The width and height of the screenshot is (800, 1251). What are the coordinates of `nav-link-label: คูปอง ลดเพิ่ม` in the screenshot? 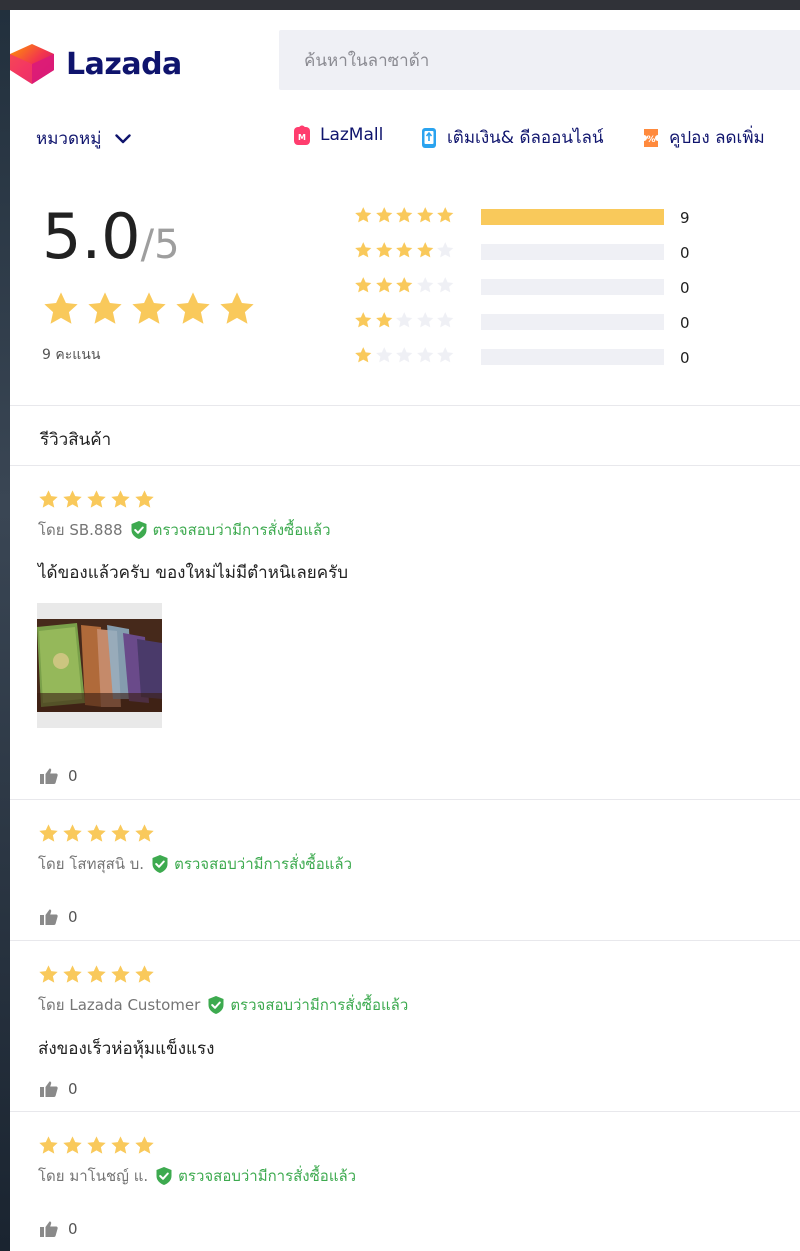 It's located at (717, 138).